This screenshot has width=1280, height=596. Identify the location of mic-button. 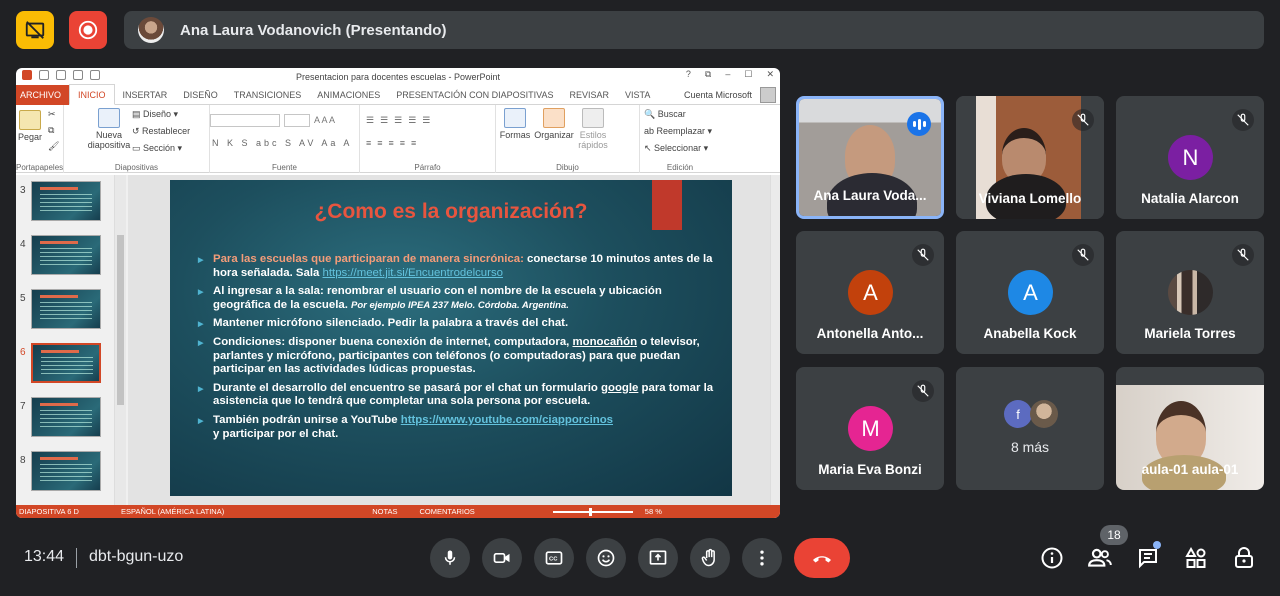
(450, 558).